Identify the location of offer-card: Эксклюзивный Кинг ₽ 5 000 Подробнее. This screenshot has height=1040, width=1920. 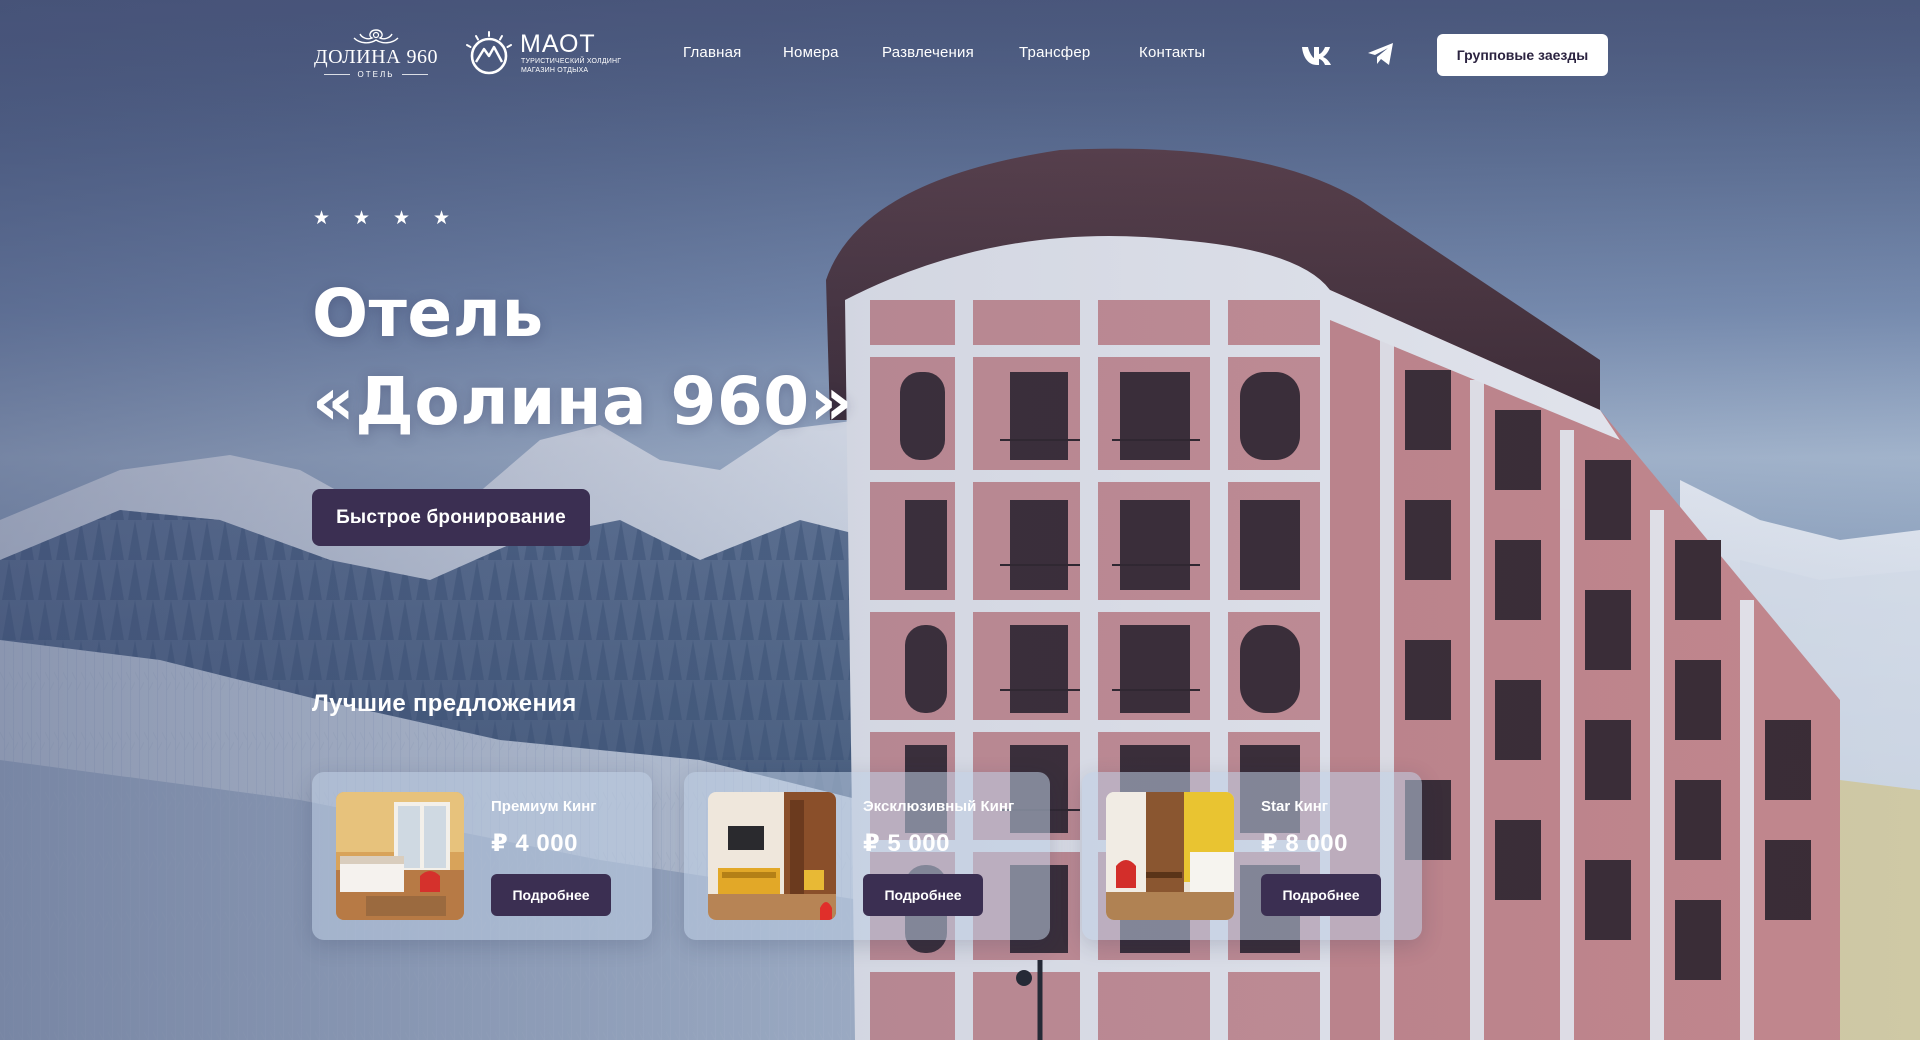
(867, 856).